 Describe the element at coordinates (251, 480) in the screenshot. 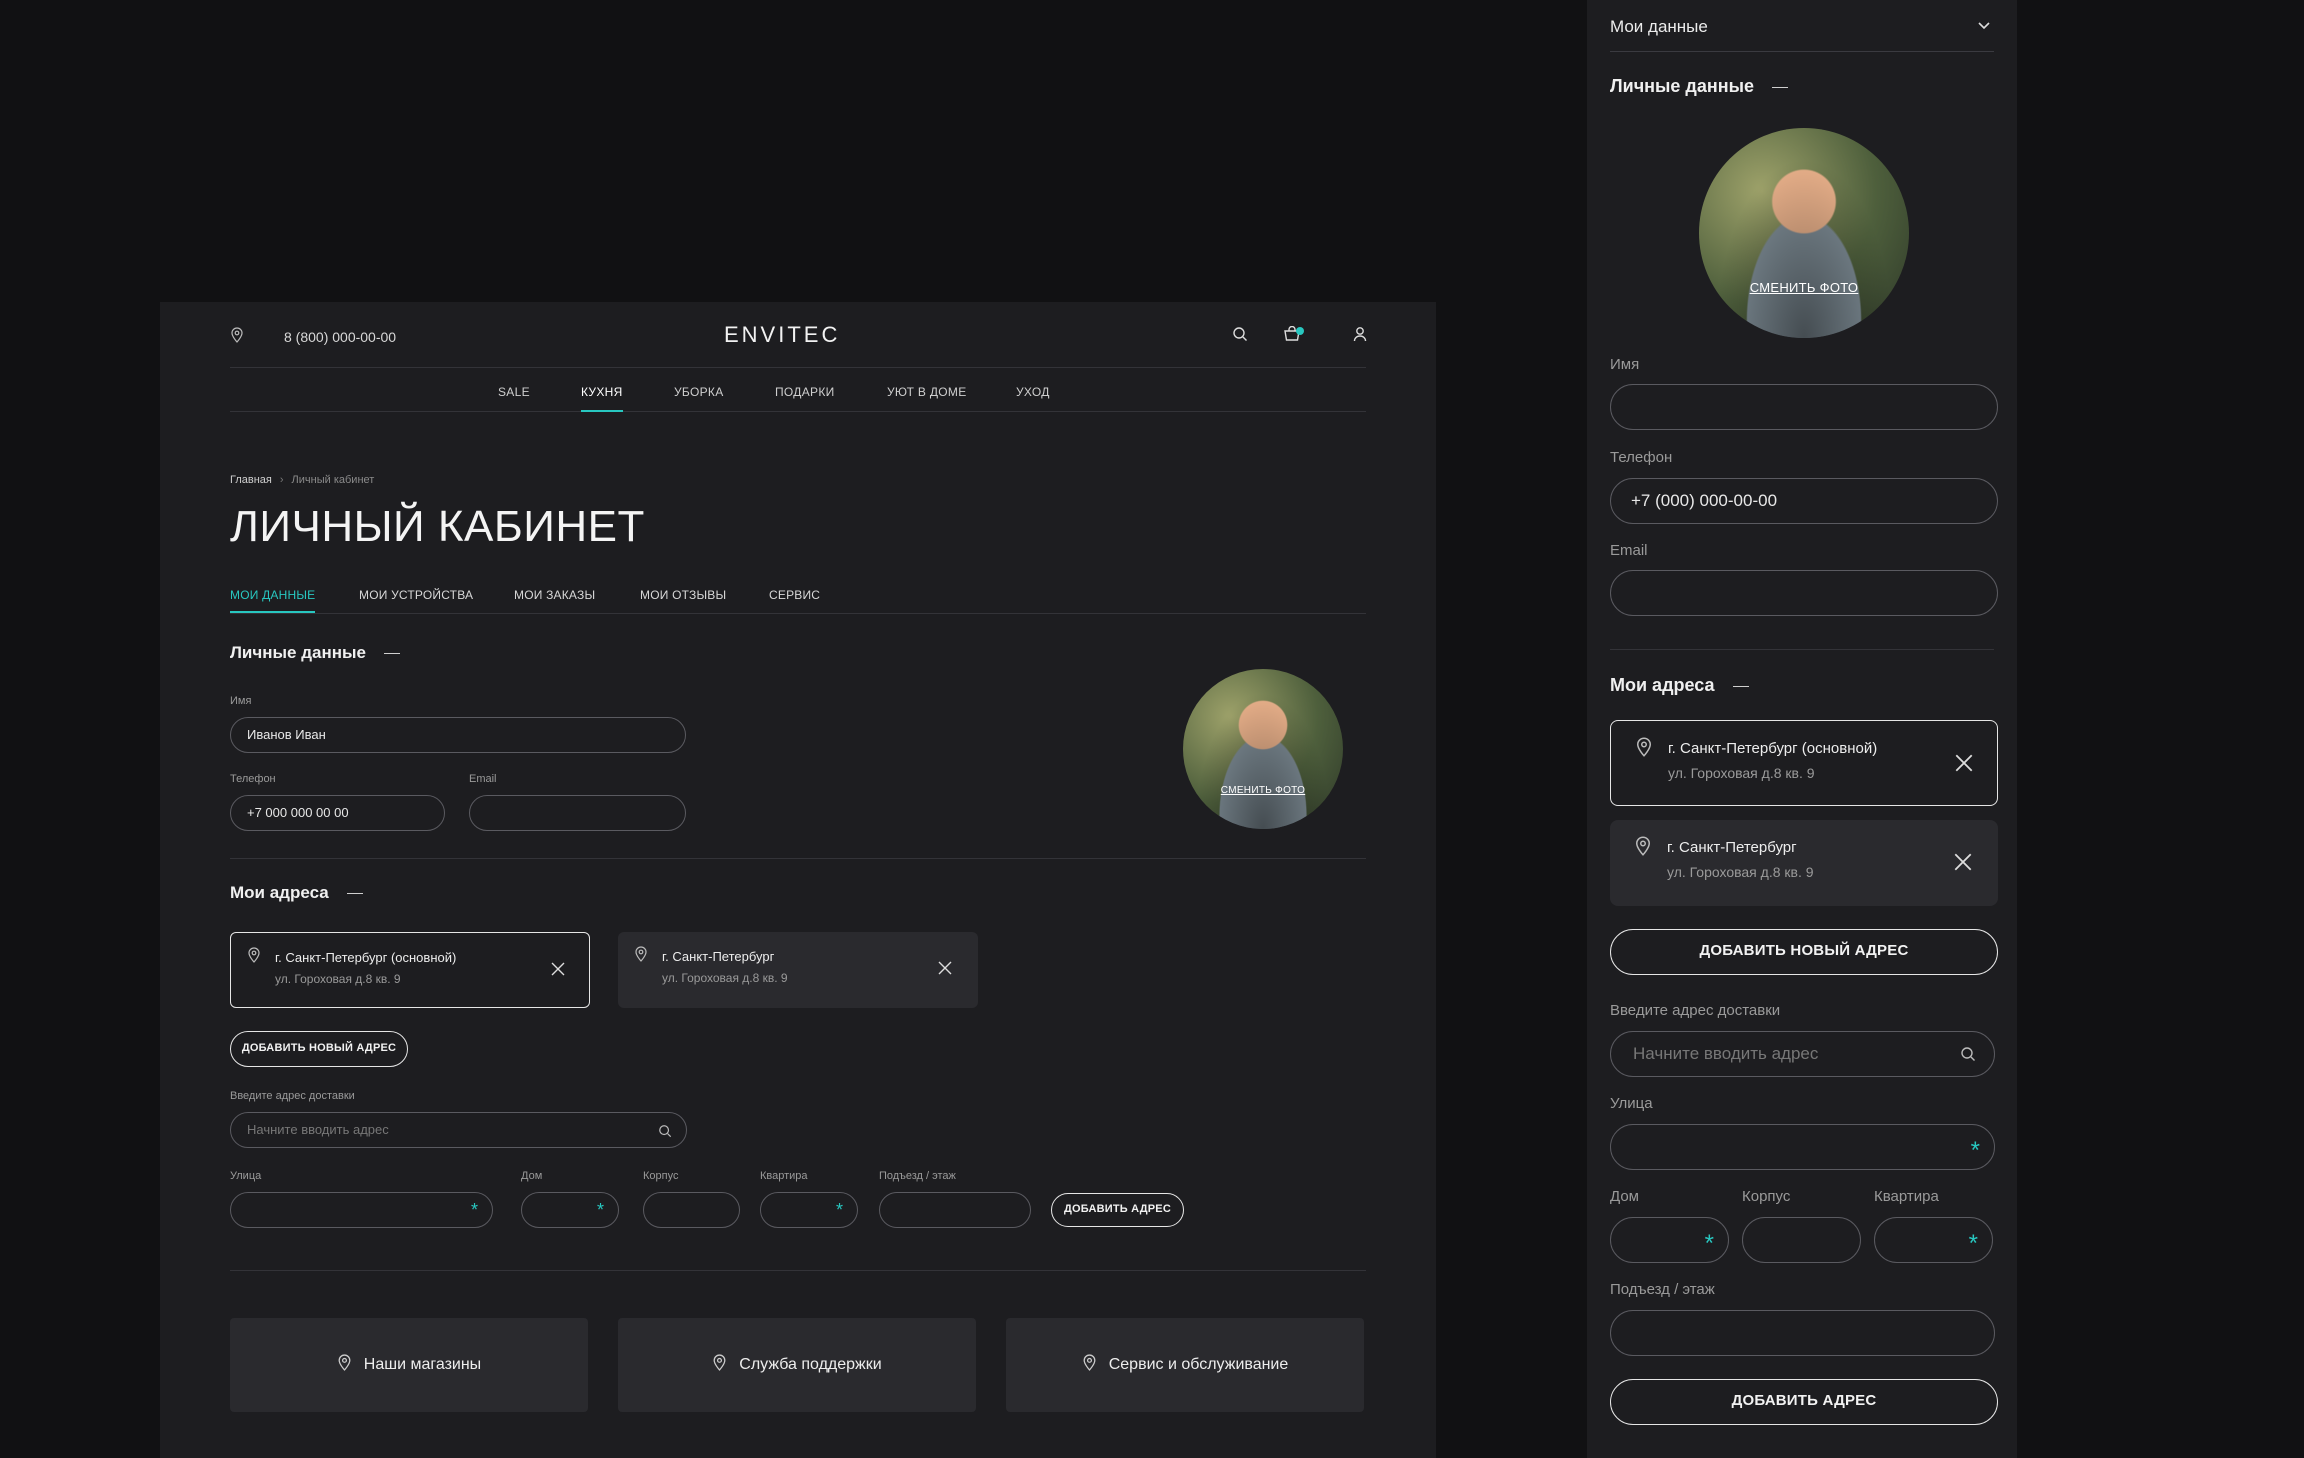

I see `breadcrumb-home: Главная` at that location.